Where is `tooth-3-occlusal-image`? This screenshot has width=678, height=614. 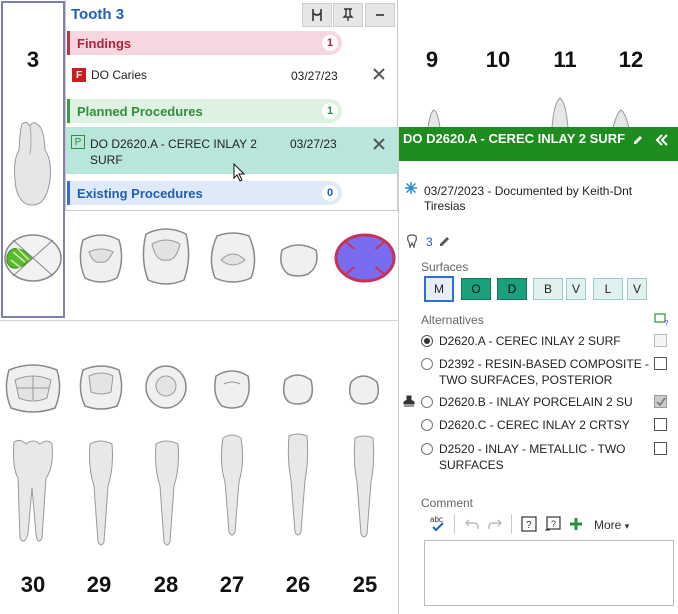 tooth-3-occlusal-image is located at coordinates (33, 258).